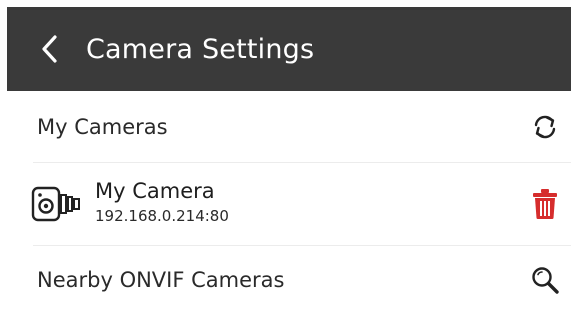  Describe the element at coordinates (155, 191) in the screenshot. I see `camera-name: My Camera` at that location.